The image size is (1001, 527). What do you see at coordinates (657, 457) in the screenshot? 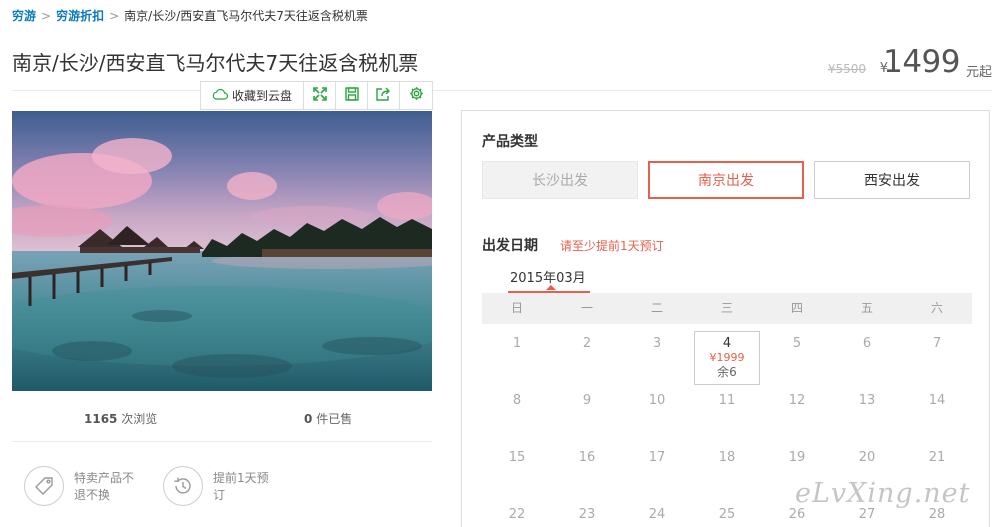
I see `calendar-day: 17` at bounding box center [657, 457].